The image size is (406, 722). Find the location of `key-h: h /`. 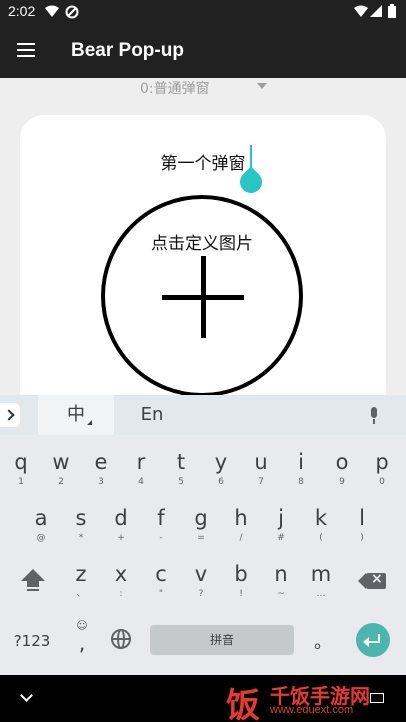

key-h: h / is located at coordinates (241, 524).